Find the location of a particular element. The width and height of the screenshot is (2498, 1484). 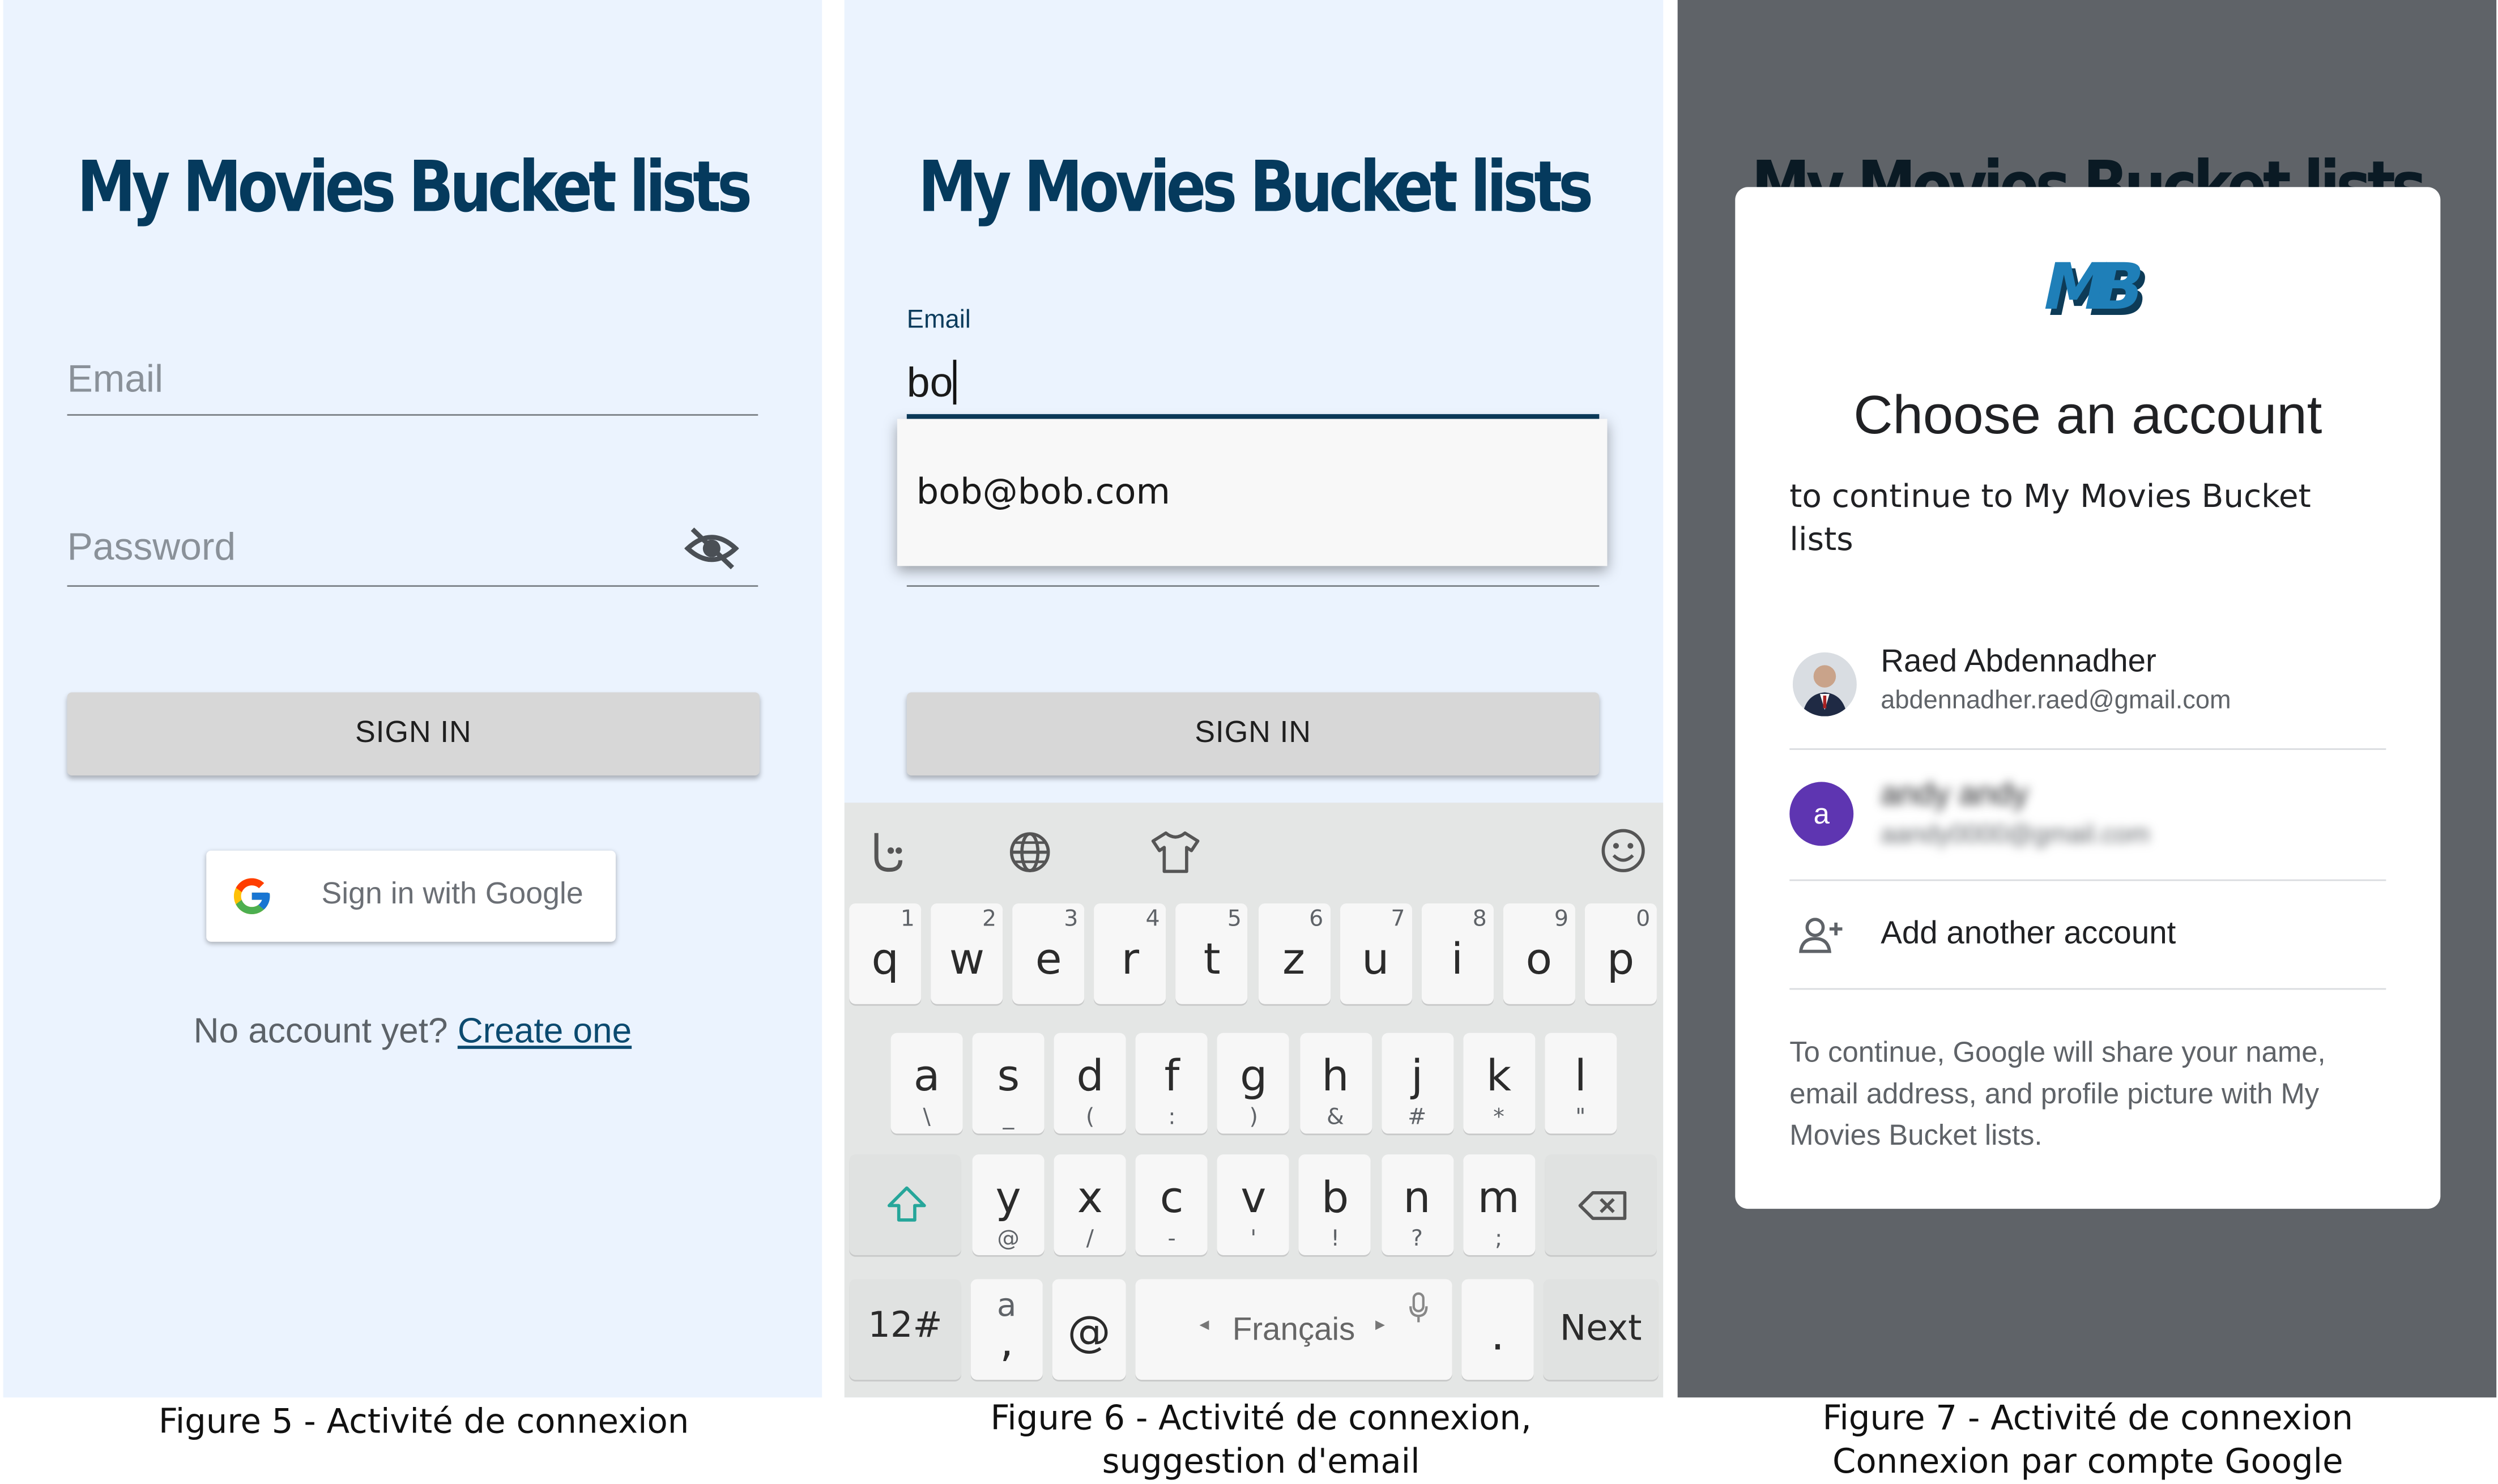

password-field: Password is located at coordinates (151, 548).